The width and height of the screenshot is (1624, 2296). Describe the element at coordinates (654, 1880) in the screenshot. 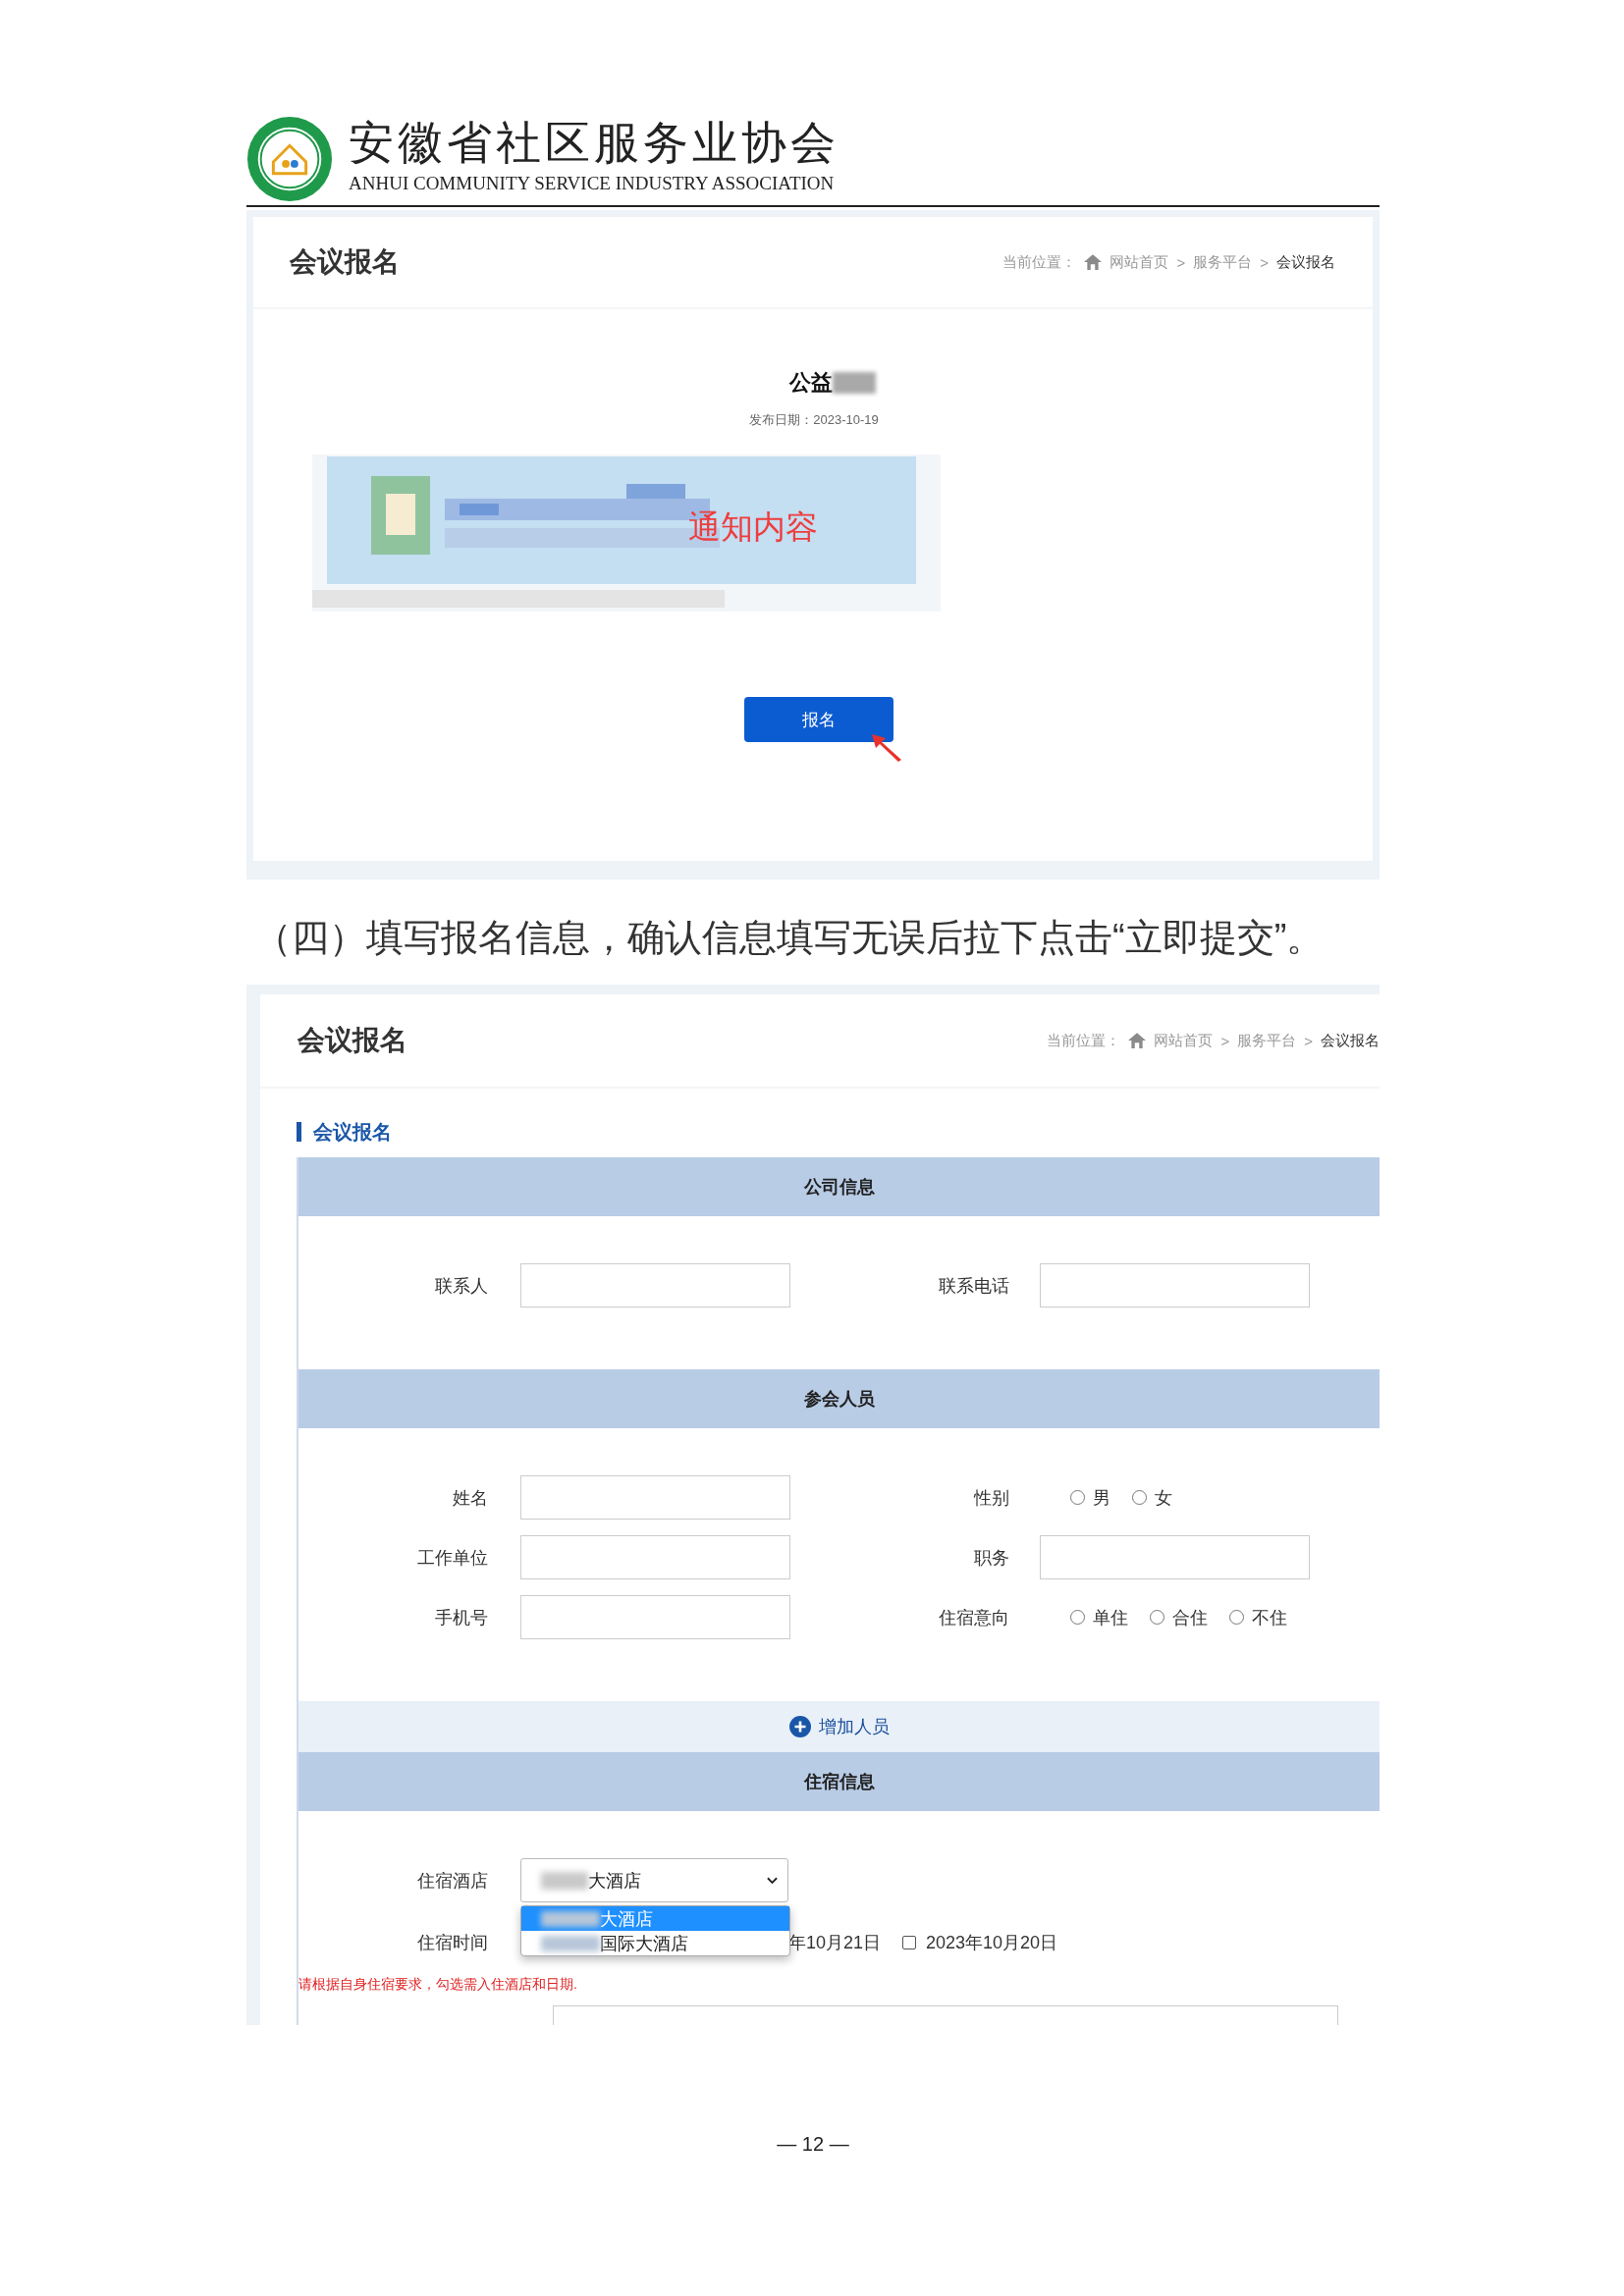

I see `hotel-select: 大酒店` at that location.